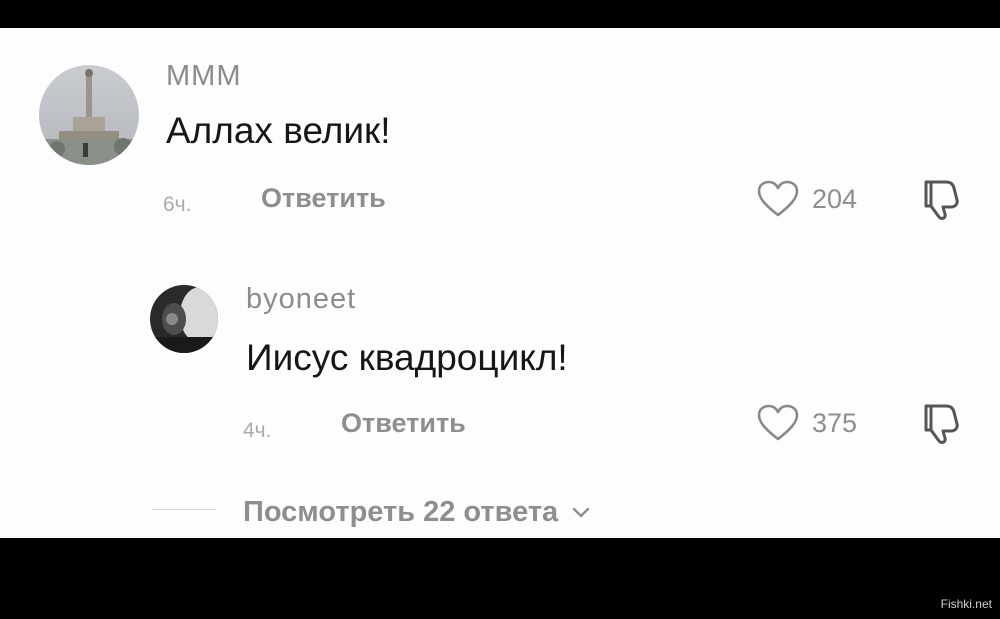 This screenshot has width=1000, height=619. Describe the element at coordinates (407, 357) in the screenshot. I see `reply-text: Иисус квадроцикл!` at that location.